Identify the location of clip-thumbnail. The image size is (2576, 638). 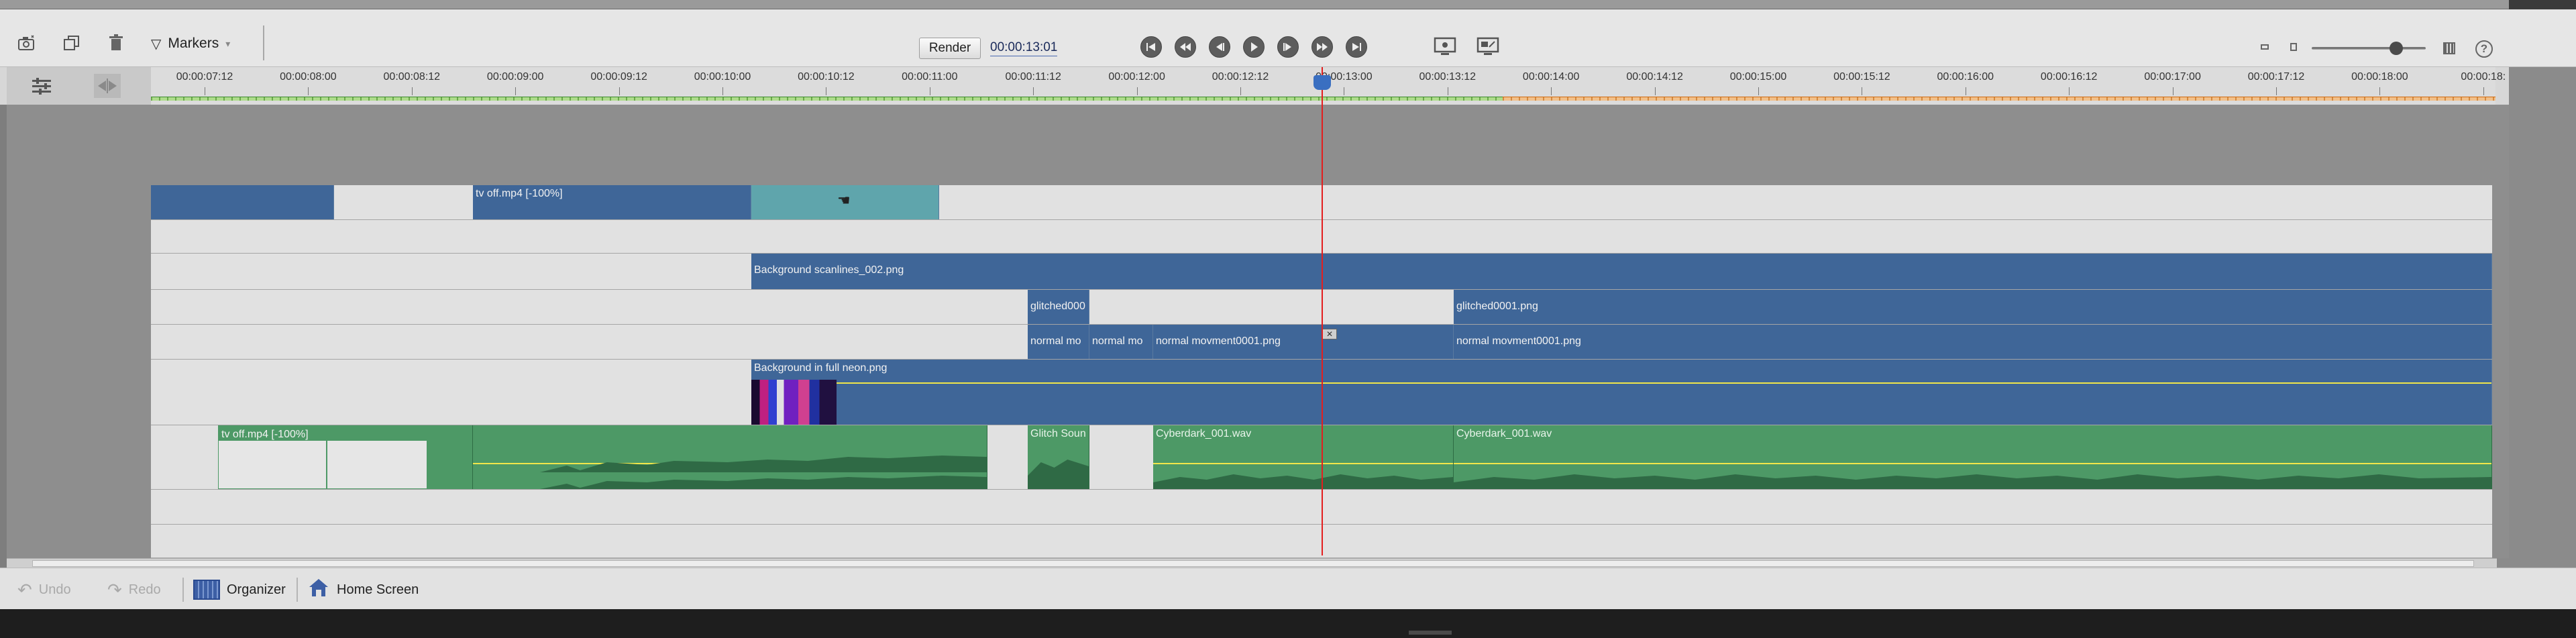
(794, 403).